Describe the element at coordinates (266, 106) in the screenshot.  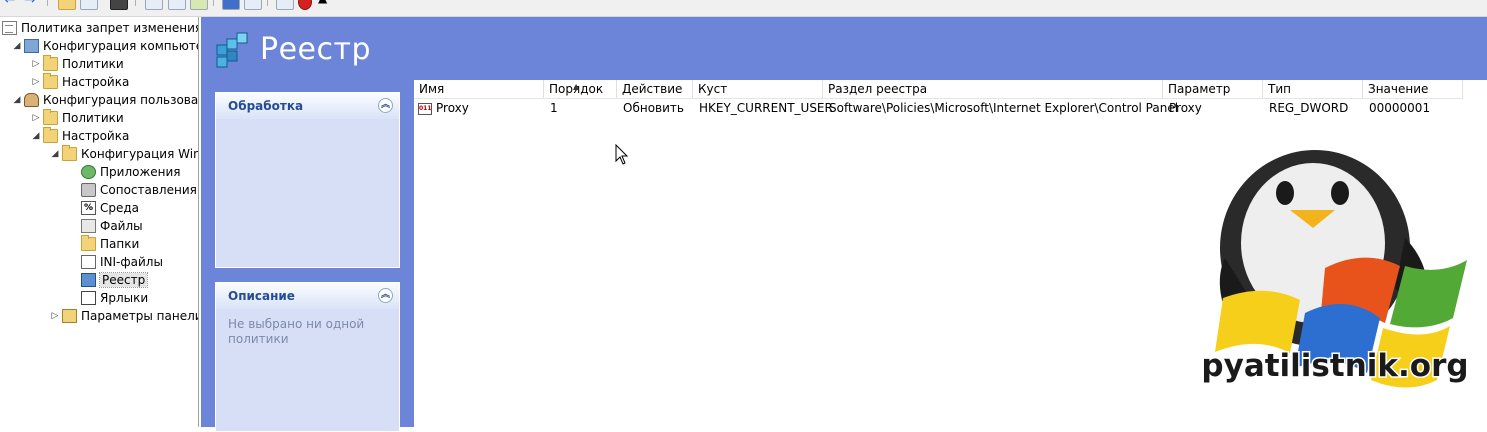
I see `processing-panel-title: Обработка` at that location.